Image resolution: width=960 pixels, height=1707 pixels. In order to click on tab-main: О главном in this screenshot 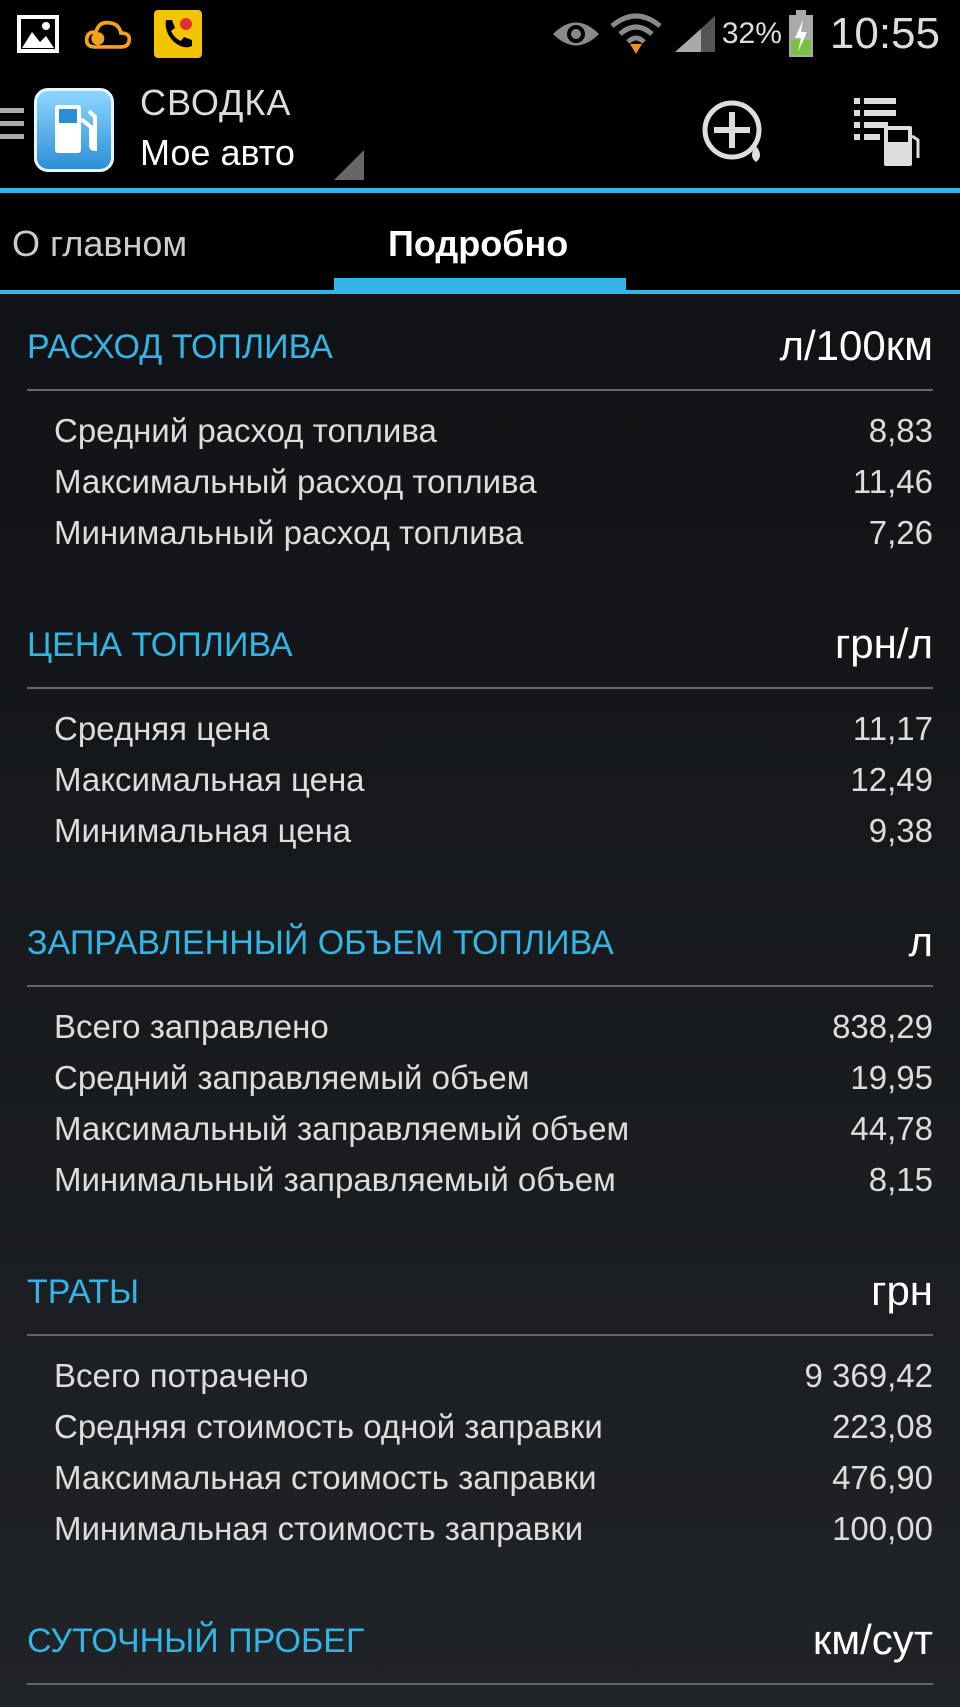, I will do `click(99, 244)`.